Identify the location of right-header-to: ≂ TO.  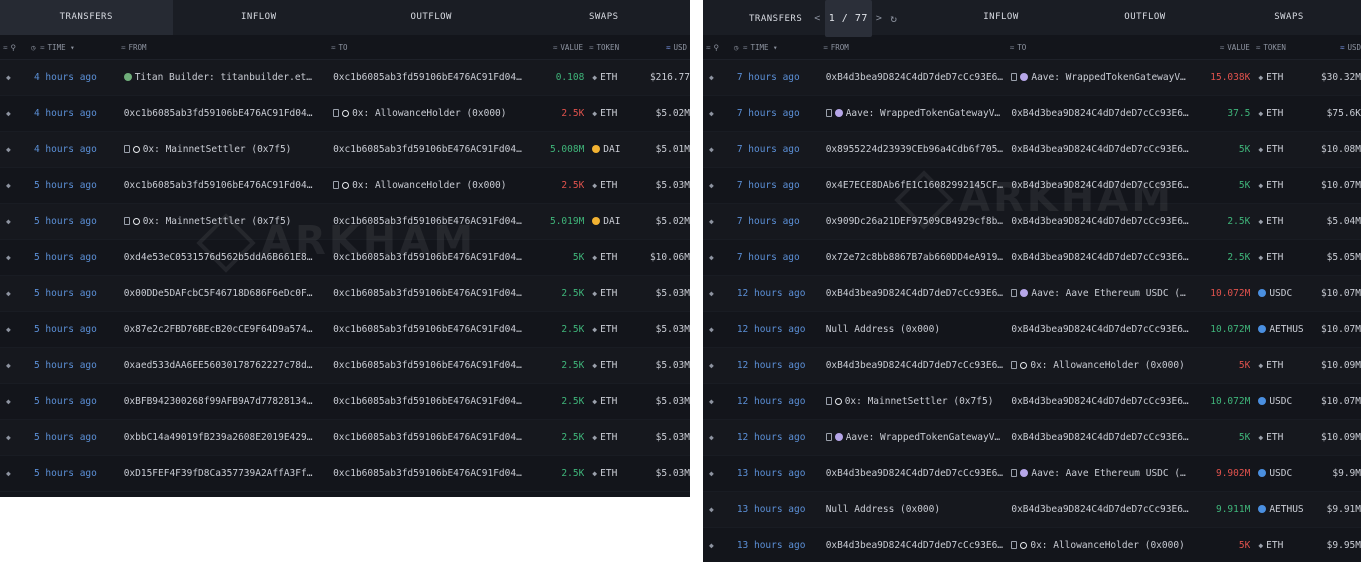
(1103, 47).